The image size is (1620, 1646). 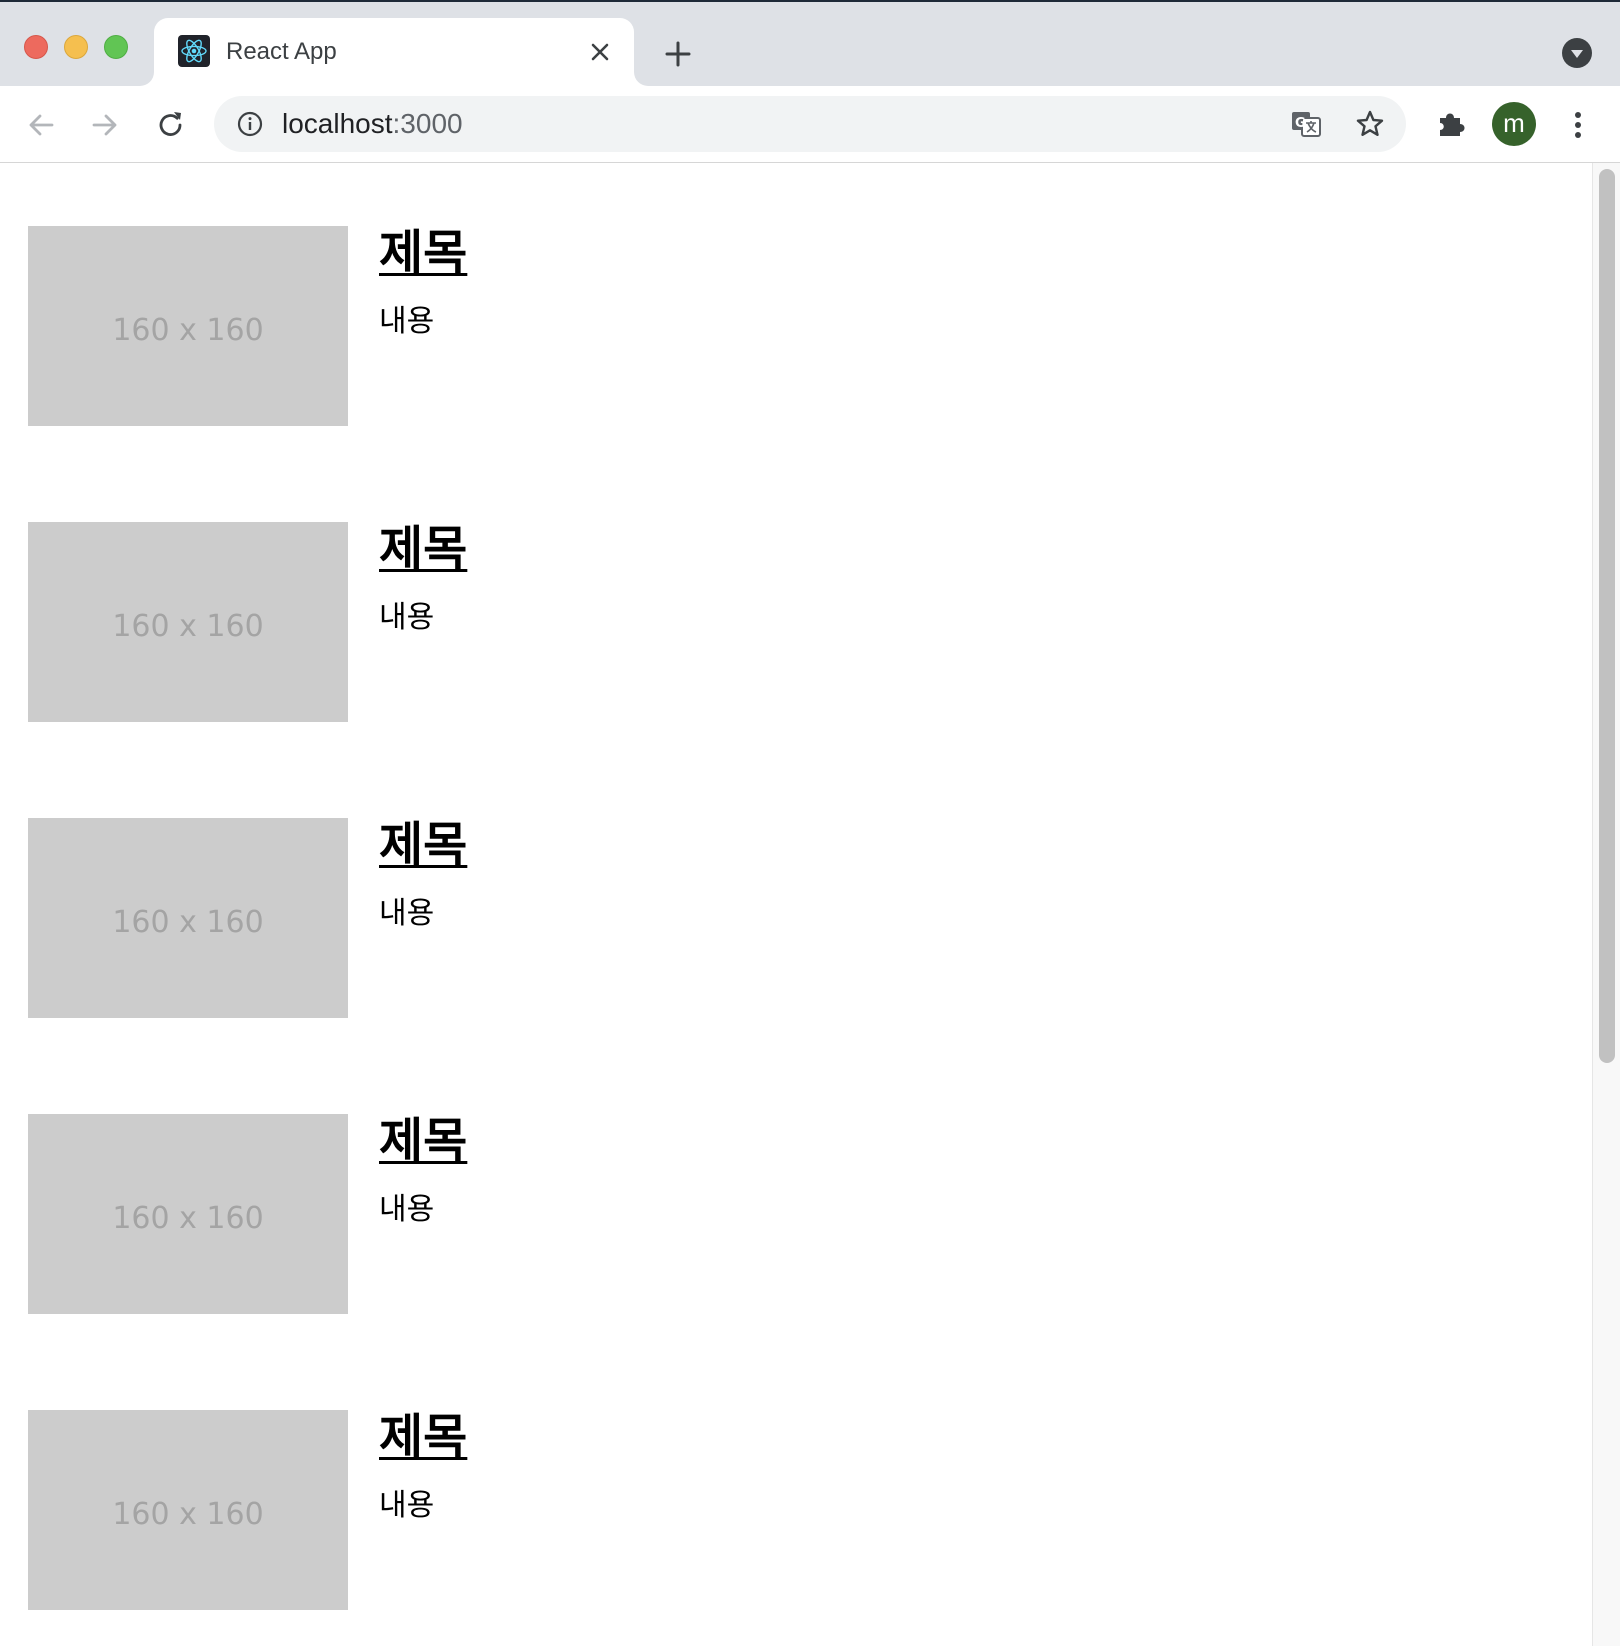 I want to click on tab-search-chevron-down-icon, so click(x=1577, y=53).